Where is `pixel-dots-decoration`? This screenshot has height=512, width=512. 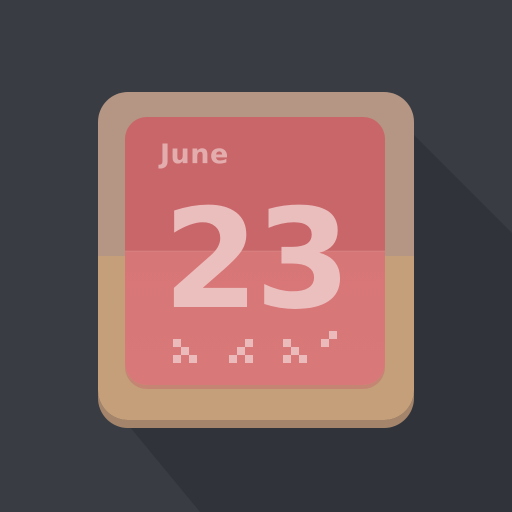
pixel-dots-decoration is located at coordinates (255, 347).